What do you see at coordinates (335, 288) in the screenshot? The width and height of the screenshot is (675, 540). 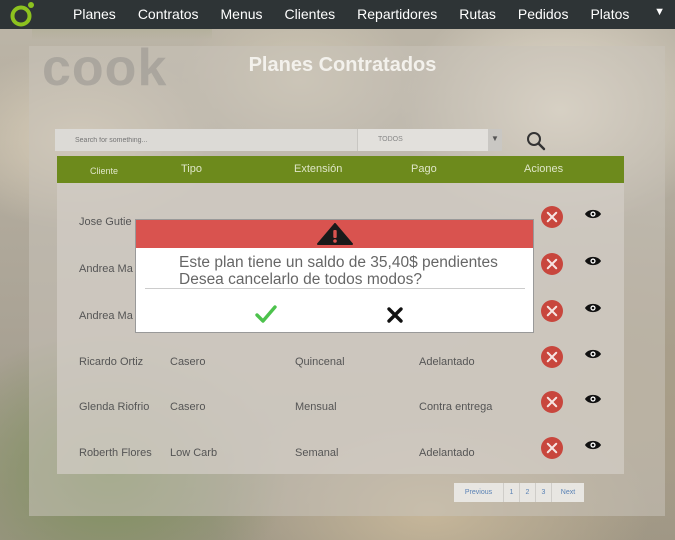 I see `dialog-divider` at bounding box center [335, 288].